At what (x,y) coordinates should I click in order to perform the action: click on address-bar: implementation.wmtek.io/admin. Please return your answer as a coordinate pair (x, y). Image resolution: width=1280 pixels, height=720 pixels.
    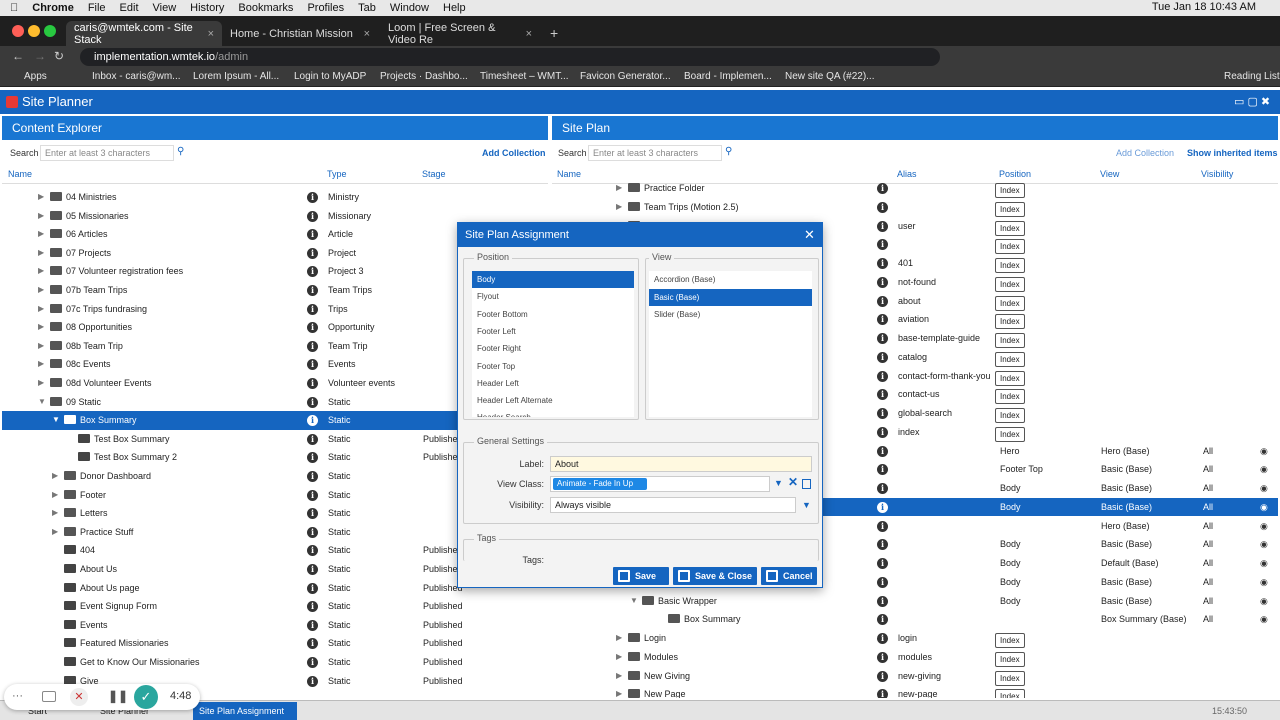
    Looking at the image, I should click on (510, 57).